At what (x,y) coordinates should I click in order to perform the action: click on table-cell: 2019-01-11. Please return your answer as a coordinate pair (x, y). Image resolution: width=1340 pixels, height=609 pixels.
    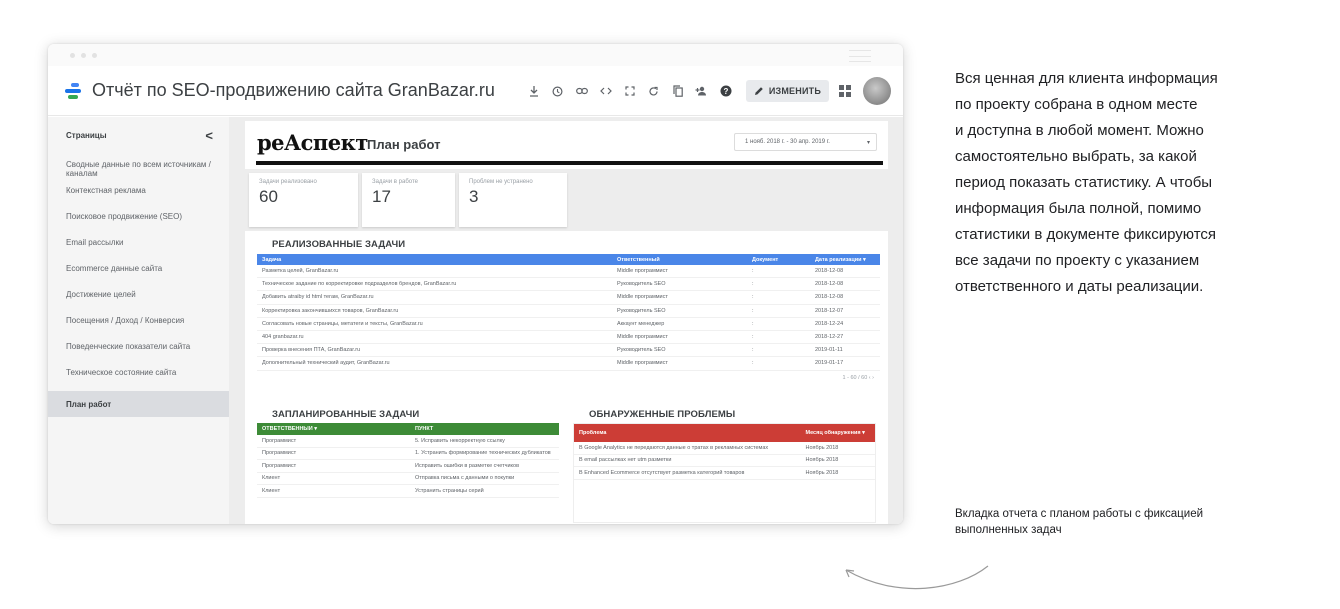
    Looking at the image, I should click on (829, 350).